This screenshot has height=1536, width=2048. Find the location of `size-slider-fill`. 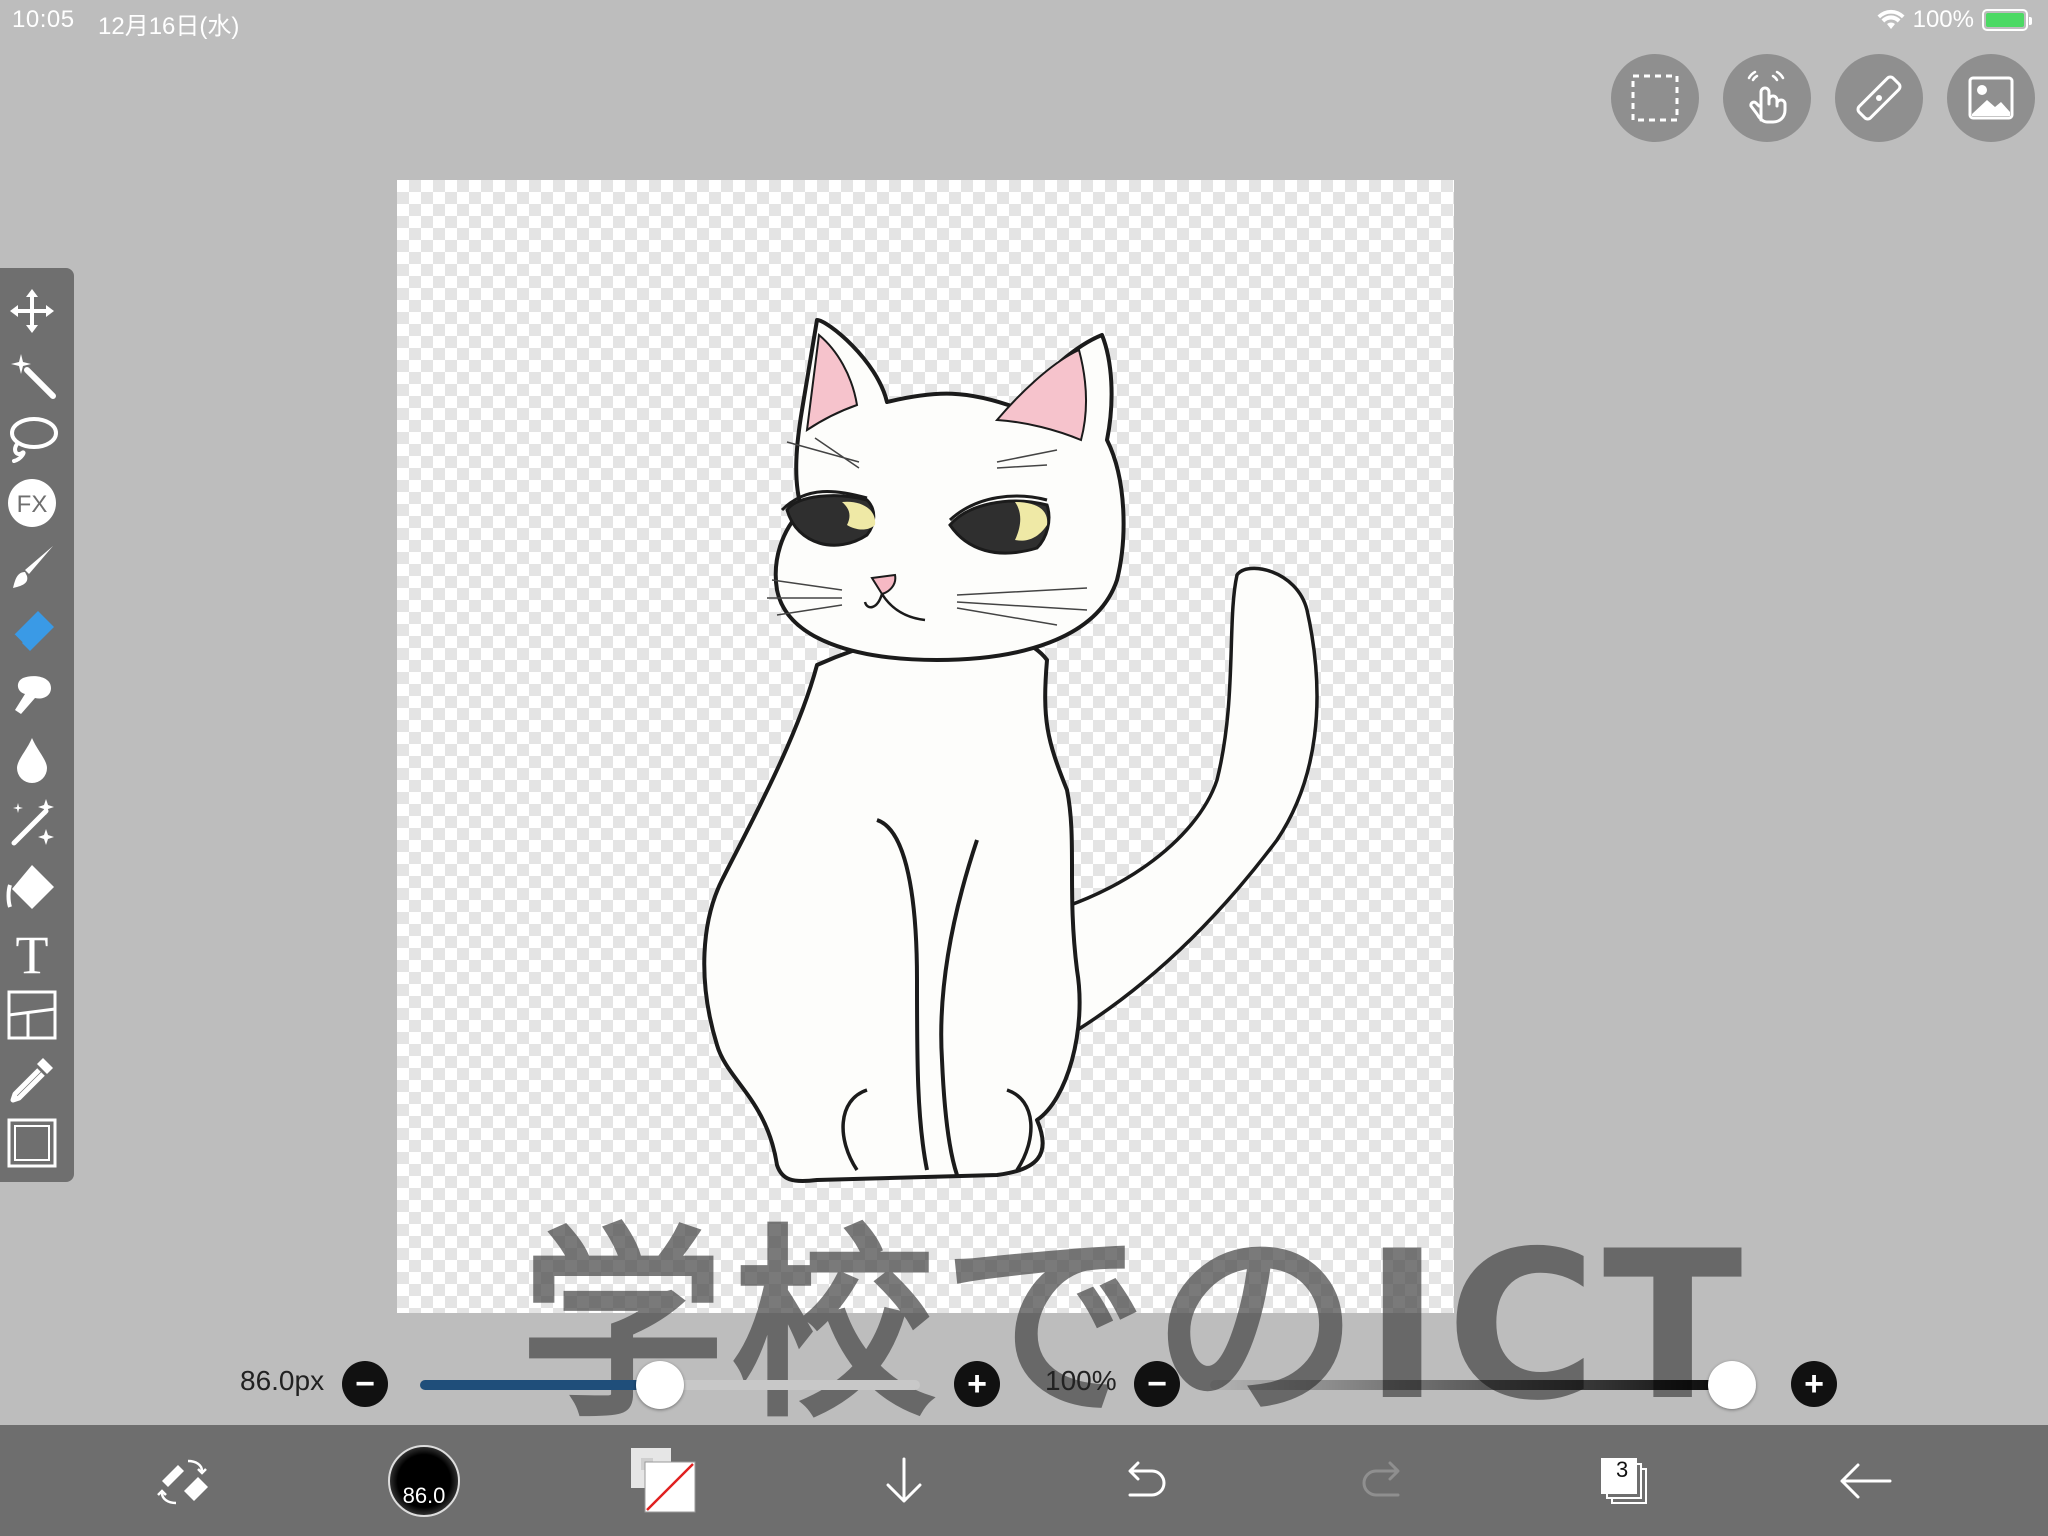

size-slider-fill is located at coordinates (540, 1385).